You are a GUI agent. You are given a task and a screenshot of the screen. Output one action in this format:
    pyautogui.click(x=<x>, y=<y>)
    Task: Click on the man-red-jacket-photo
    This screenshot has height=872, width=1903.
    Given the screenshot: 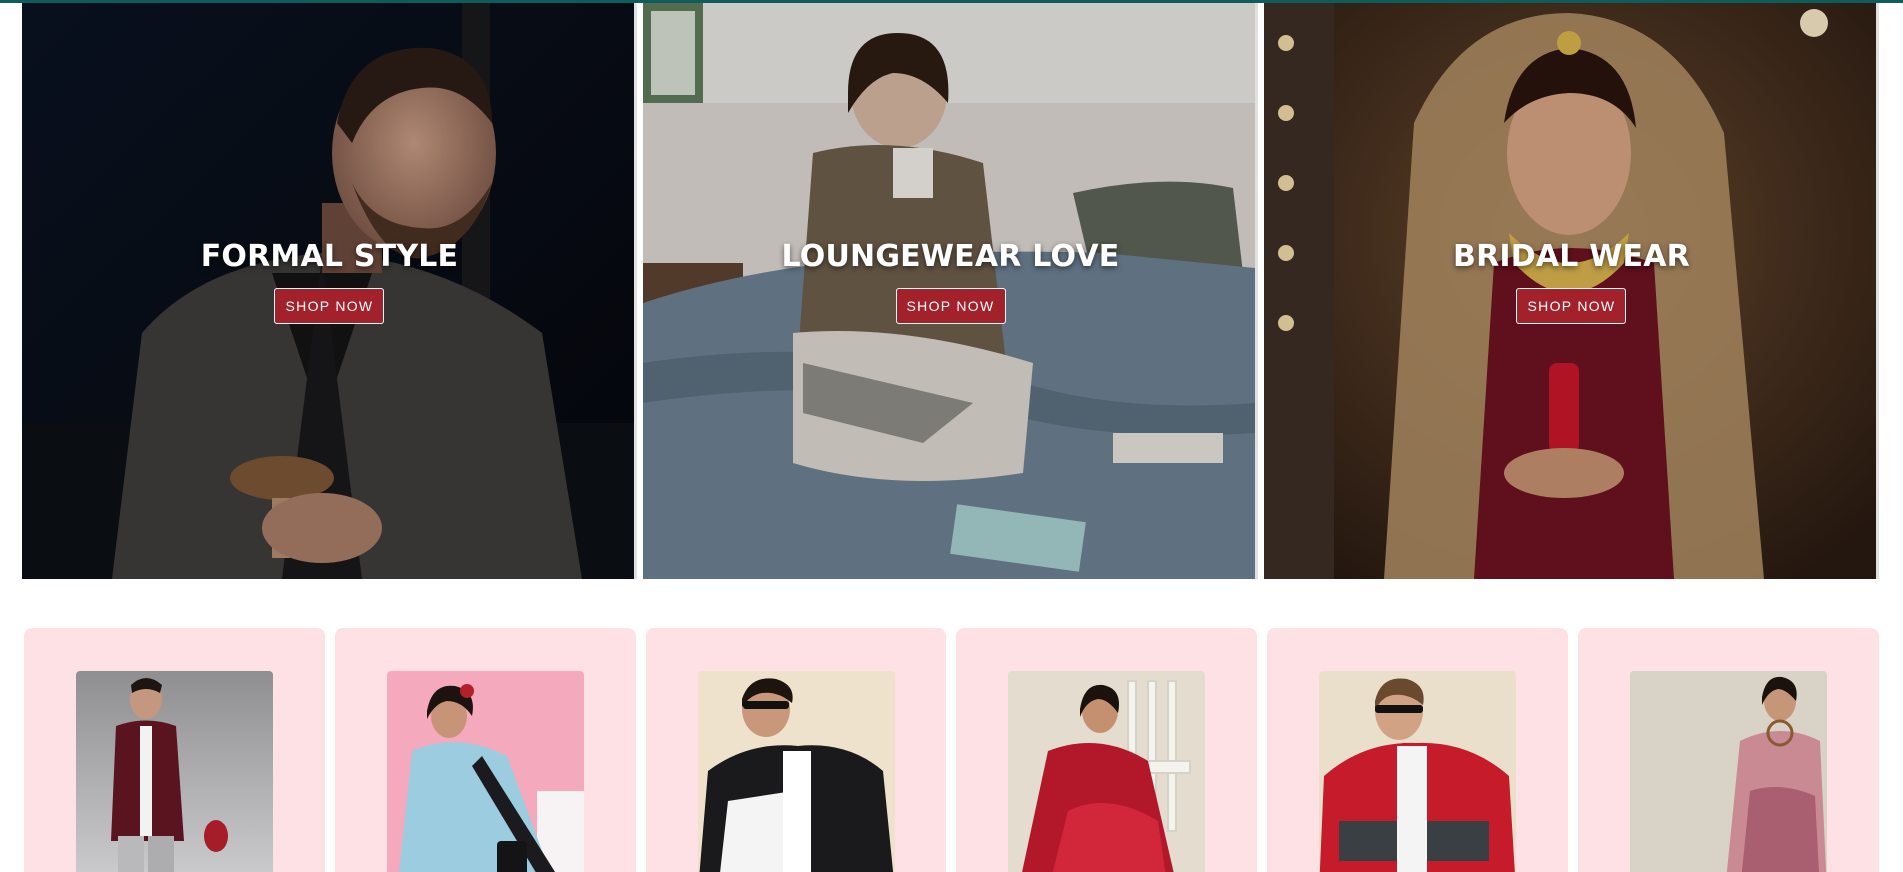 What is the action you would take?
    pyautogui.click(x=1418, y=771)
    